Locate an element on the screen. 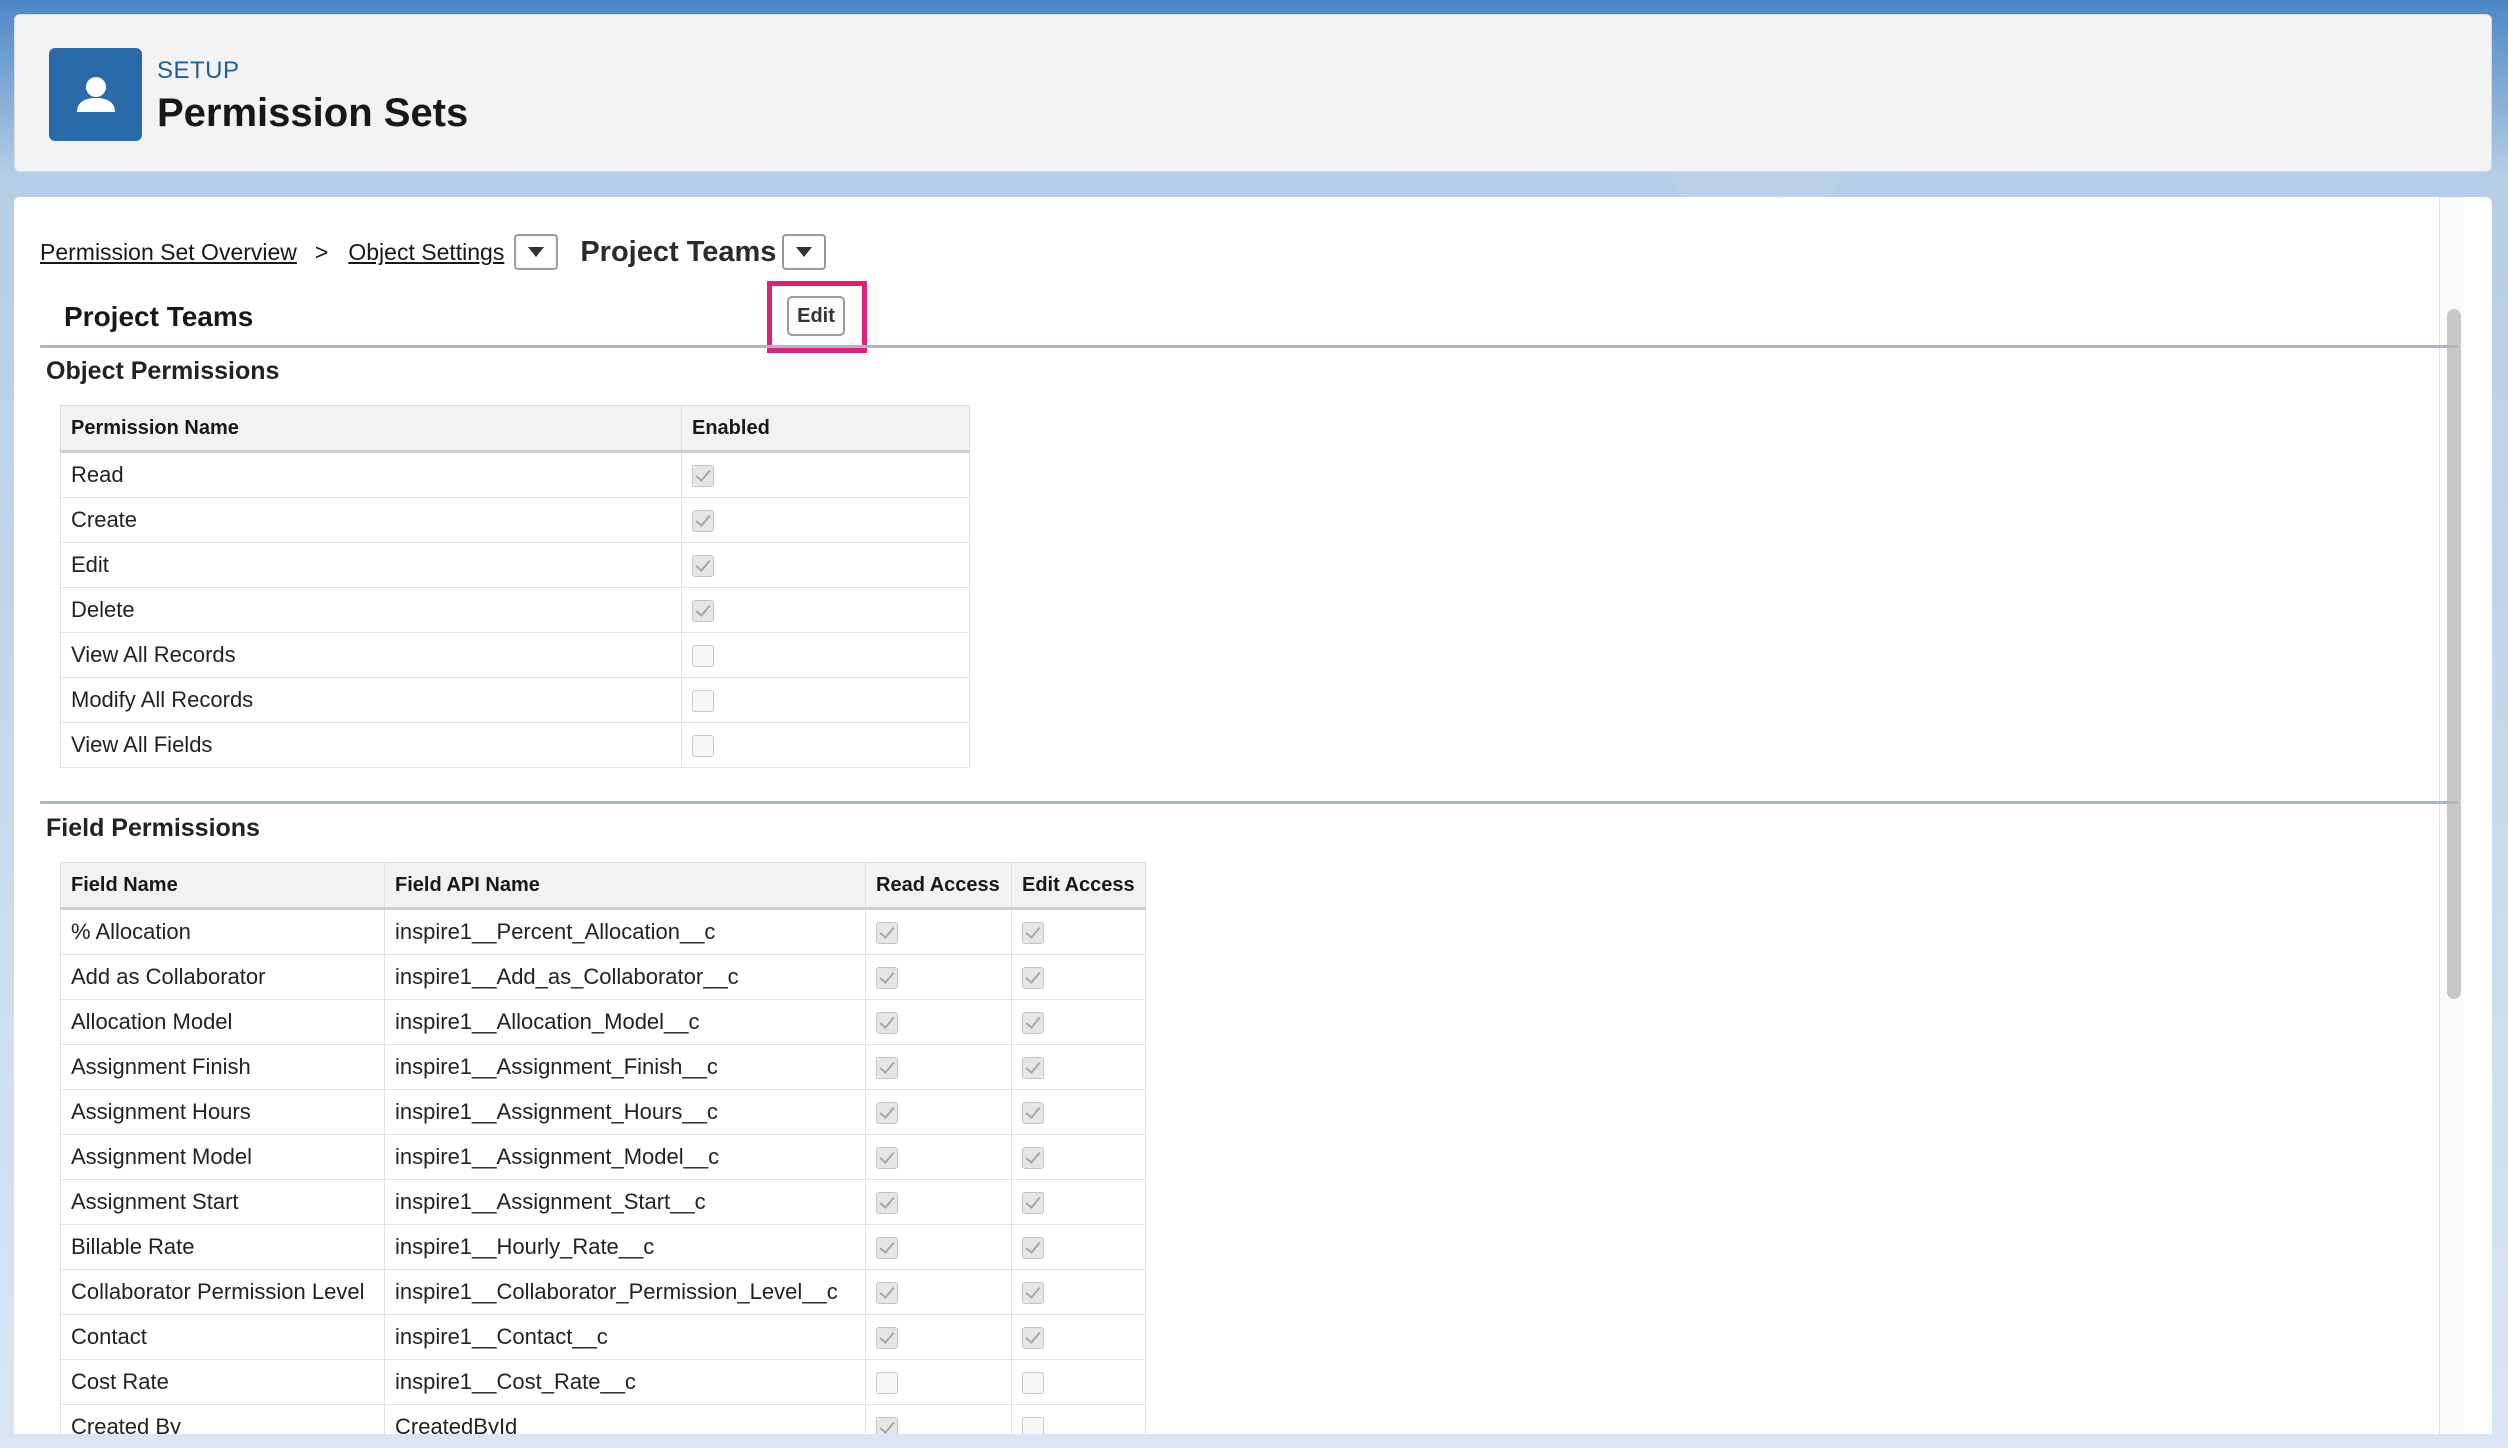  field-api-name: inspire1__Assignment_Hours__c is located at coordinates (625, 1112).